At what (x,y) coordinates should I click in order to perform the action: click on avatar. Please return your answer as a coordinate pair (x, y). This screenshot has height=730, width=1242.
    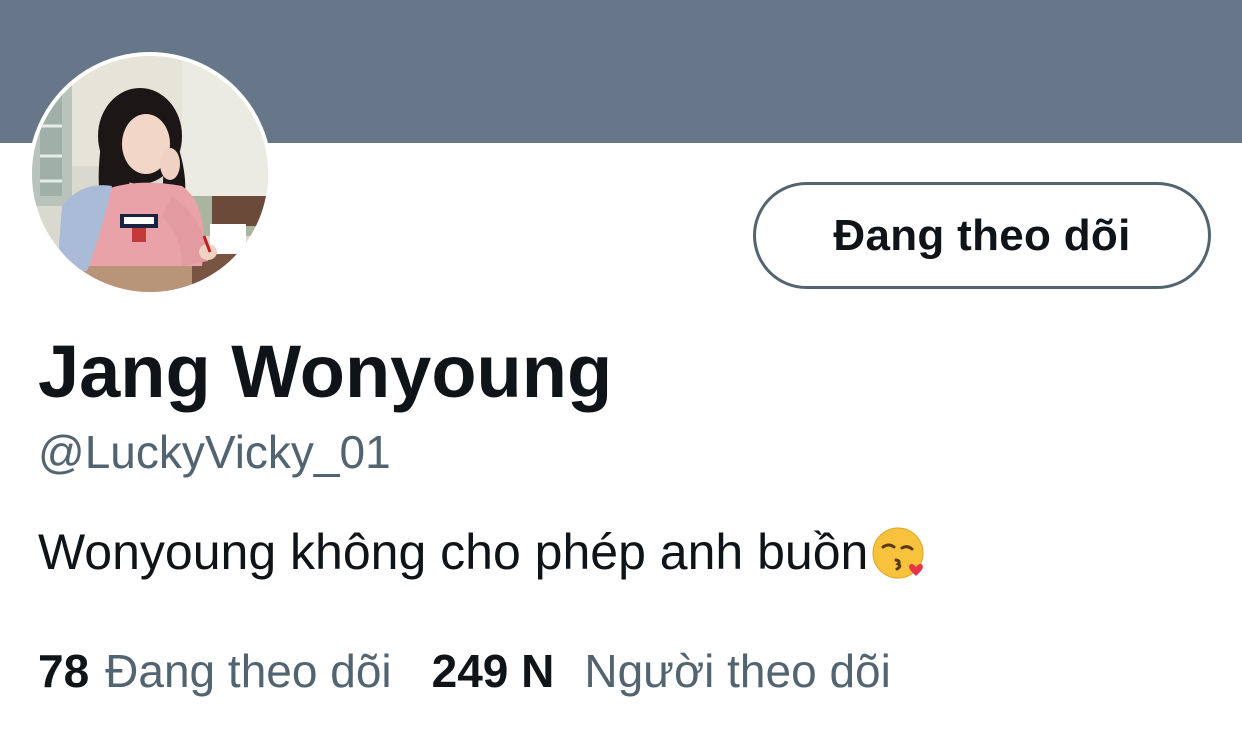
    Looking at the image, I should click on (150, 174).